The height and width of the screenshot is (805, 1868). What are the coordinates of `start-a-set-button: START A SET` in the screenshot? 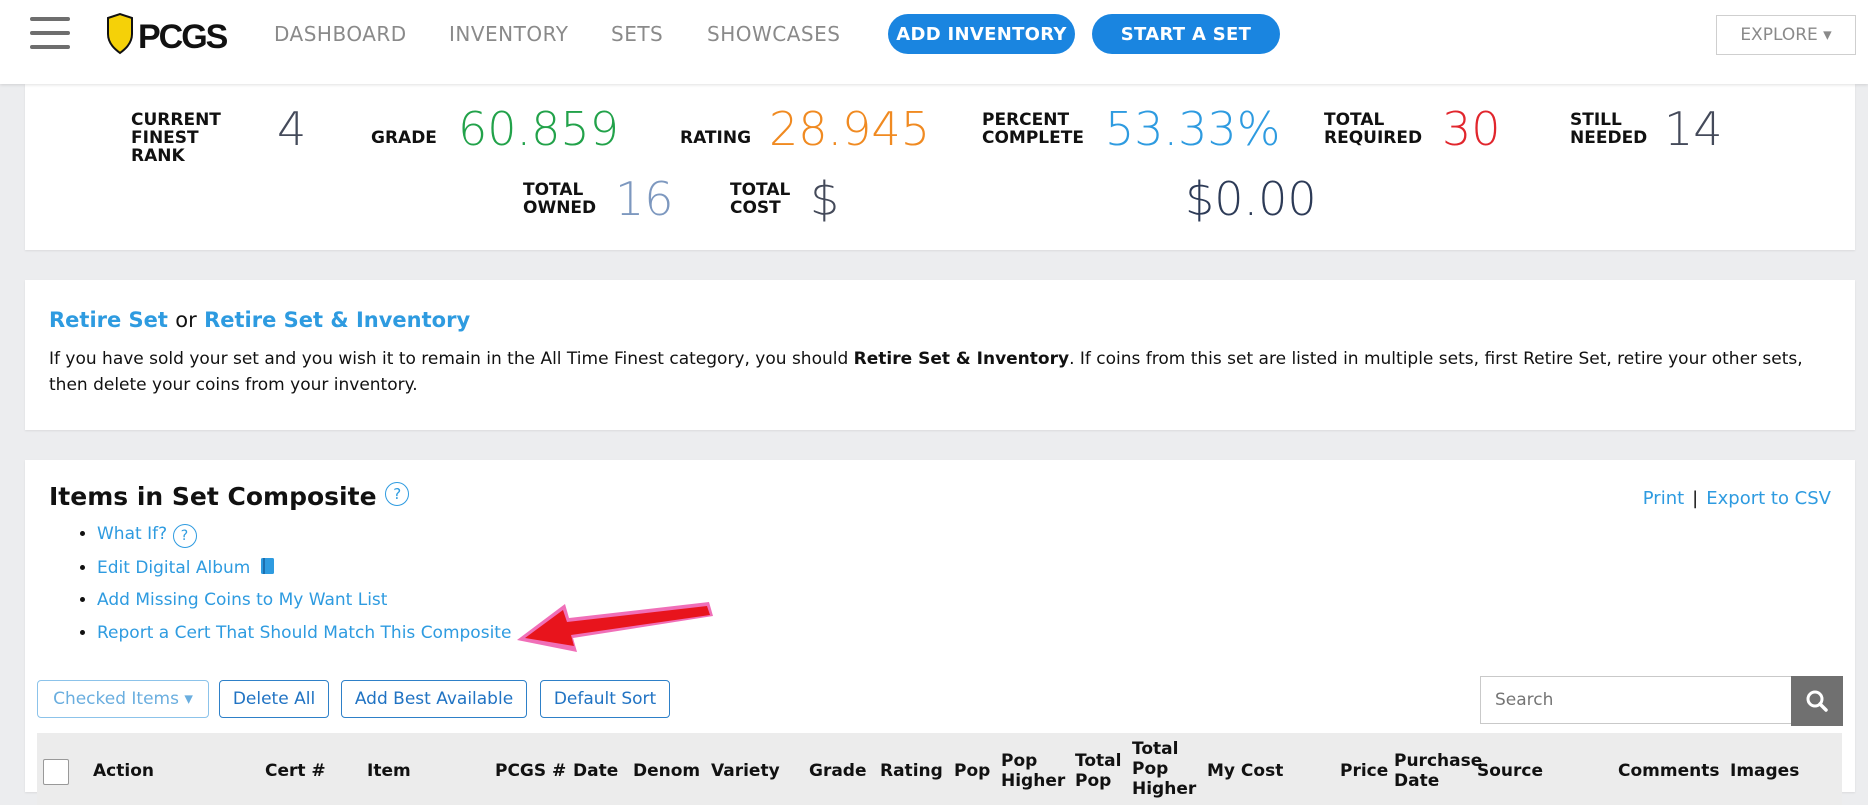 It's located at (1186, 34).